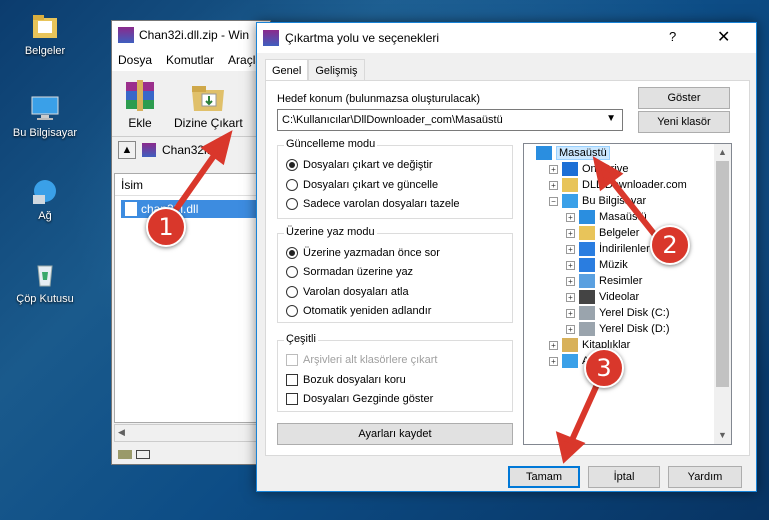  What do you see at coordinates (166, 227) in the screenshot?
I see `annotation-badge-1: 1` at bounding box center [166, 227].